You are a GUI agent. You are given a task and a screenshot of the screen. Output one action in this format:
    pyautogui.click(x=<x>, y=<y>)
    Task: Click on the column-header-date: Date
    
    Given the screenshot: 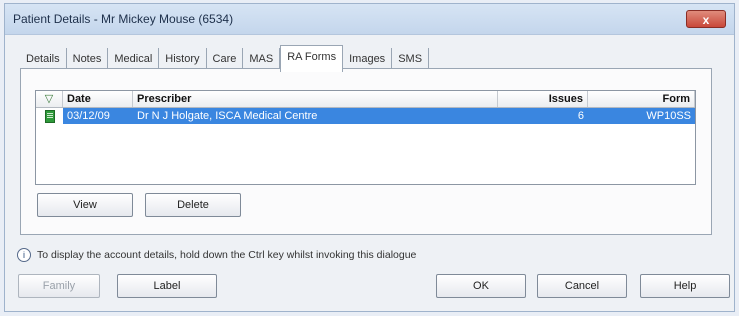 What is the action you would take?
    pyautogui.click(x=98, y=99)
    